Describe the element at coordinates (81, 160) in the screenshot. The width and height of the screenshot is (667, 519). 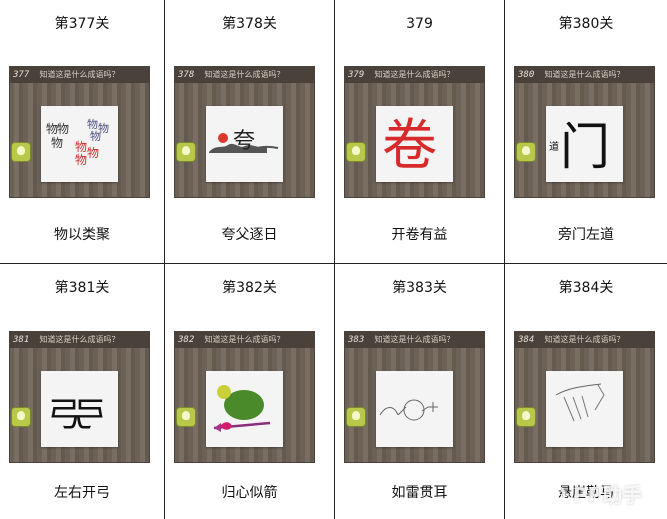
I see `glyph-red-3: 物` at that location.